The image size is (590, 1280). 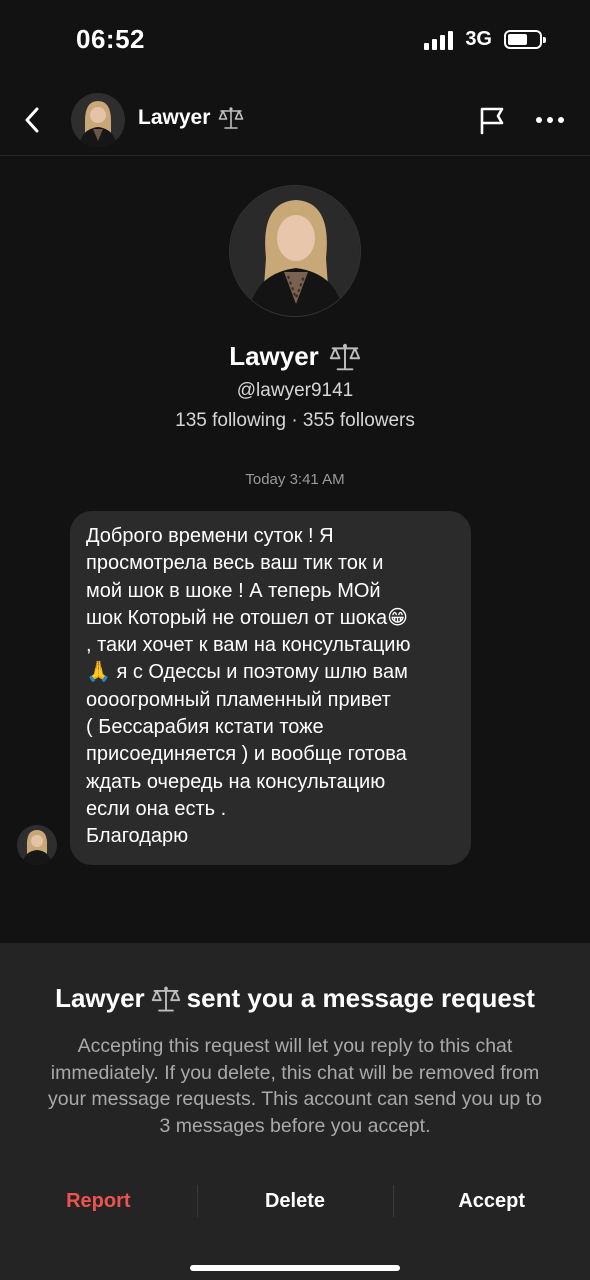 What do you see at coordinates (37, 845) in the screenshot?
I see `sender-avatar` at bounding box center [37, 845].